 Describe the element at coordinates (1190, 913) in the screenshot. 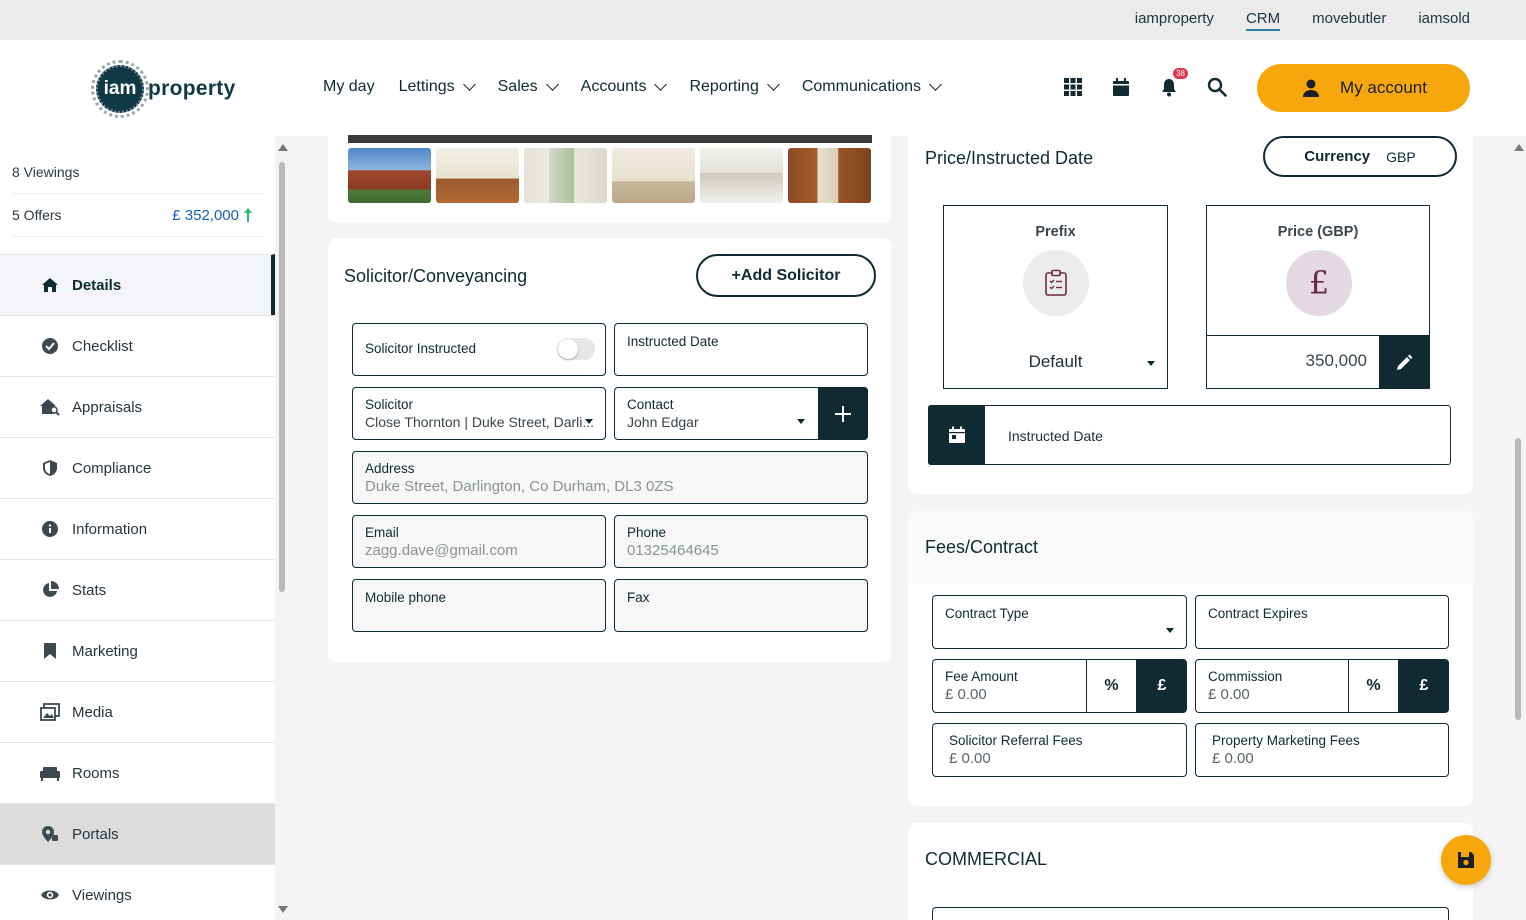

I see `commercial-field` at that location.